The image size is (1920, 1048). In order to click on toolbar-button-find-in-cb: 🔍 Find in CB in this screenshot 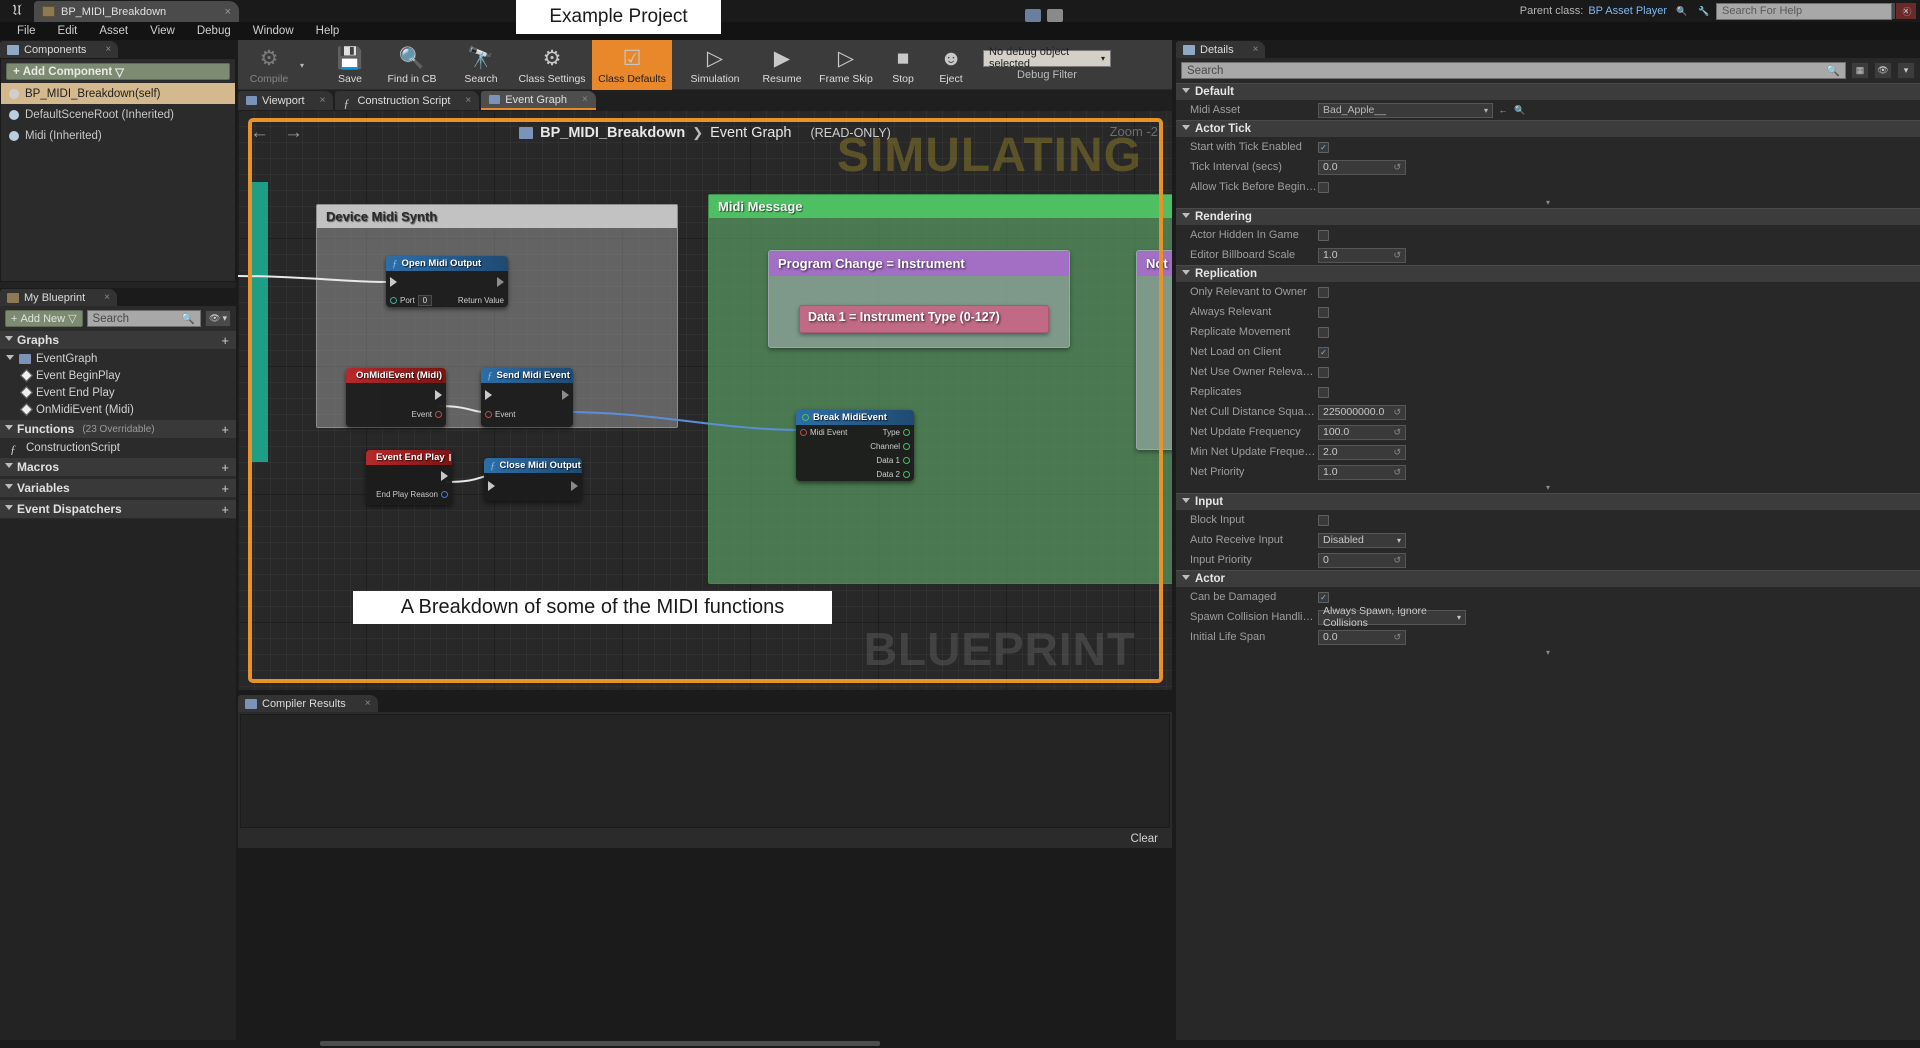, I will do `click(412, 65)`.